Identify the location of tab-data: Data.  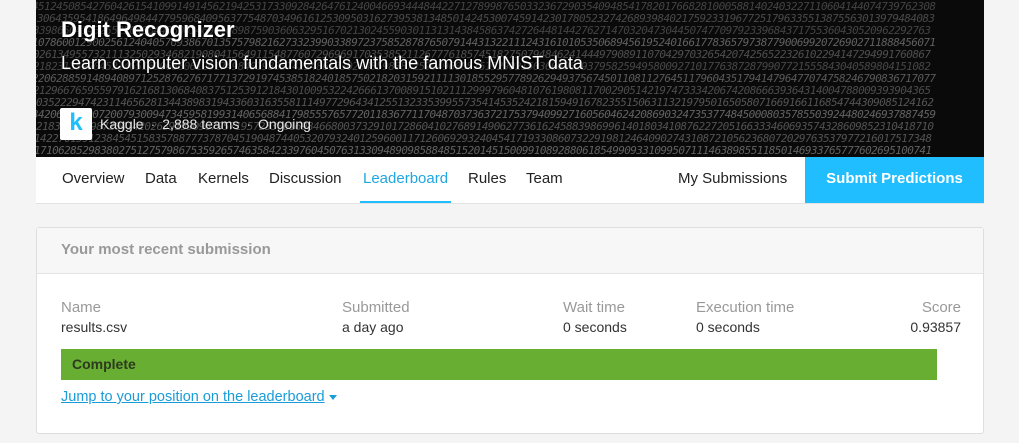
(161, 179).